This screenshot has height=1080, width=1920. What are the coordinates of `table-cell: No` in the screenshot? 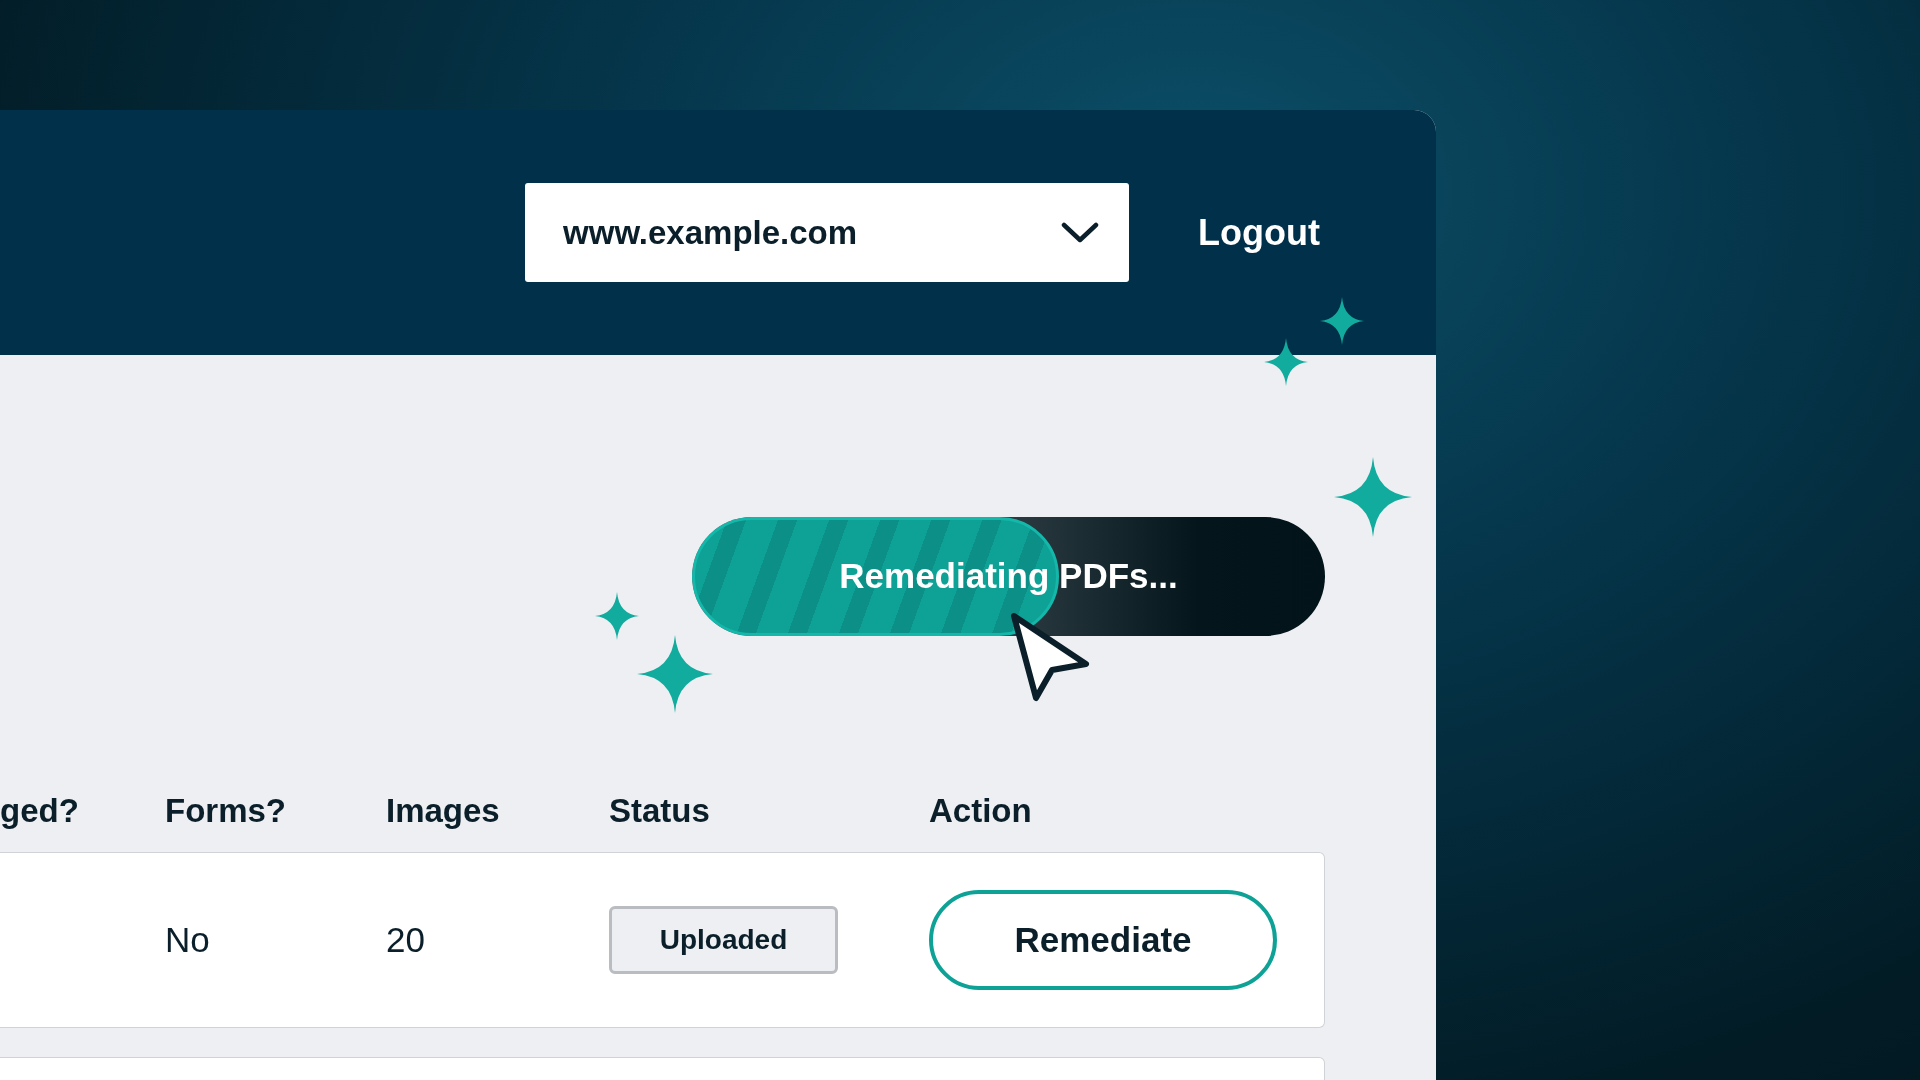 It's located at (187, 939).